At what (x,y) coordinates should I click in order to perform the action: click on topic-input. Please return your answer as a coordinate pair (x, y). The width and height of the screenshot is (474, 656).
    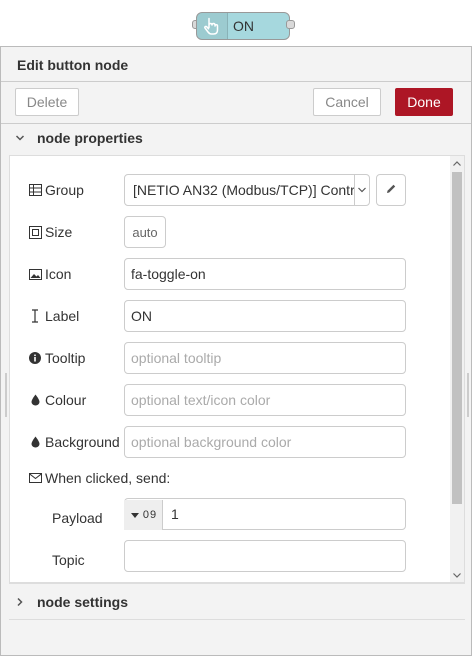
    Looking at the image, I should click on (265, 556).